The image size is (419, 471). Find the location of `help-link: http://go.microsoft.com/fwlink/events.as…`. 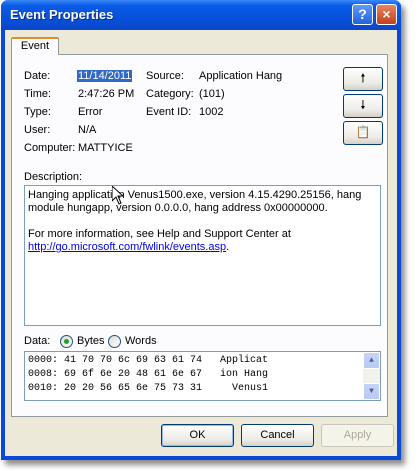

help-link: http://go.microsoft.com/fwlink/events.as… is located at coordinates (127, 247).